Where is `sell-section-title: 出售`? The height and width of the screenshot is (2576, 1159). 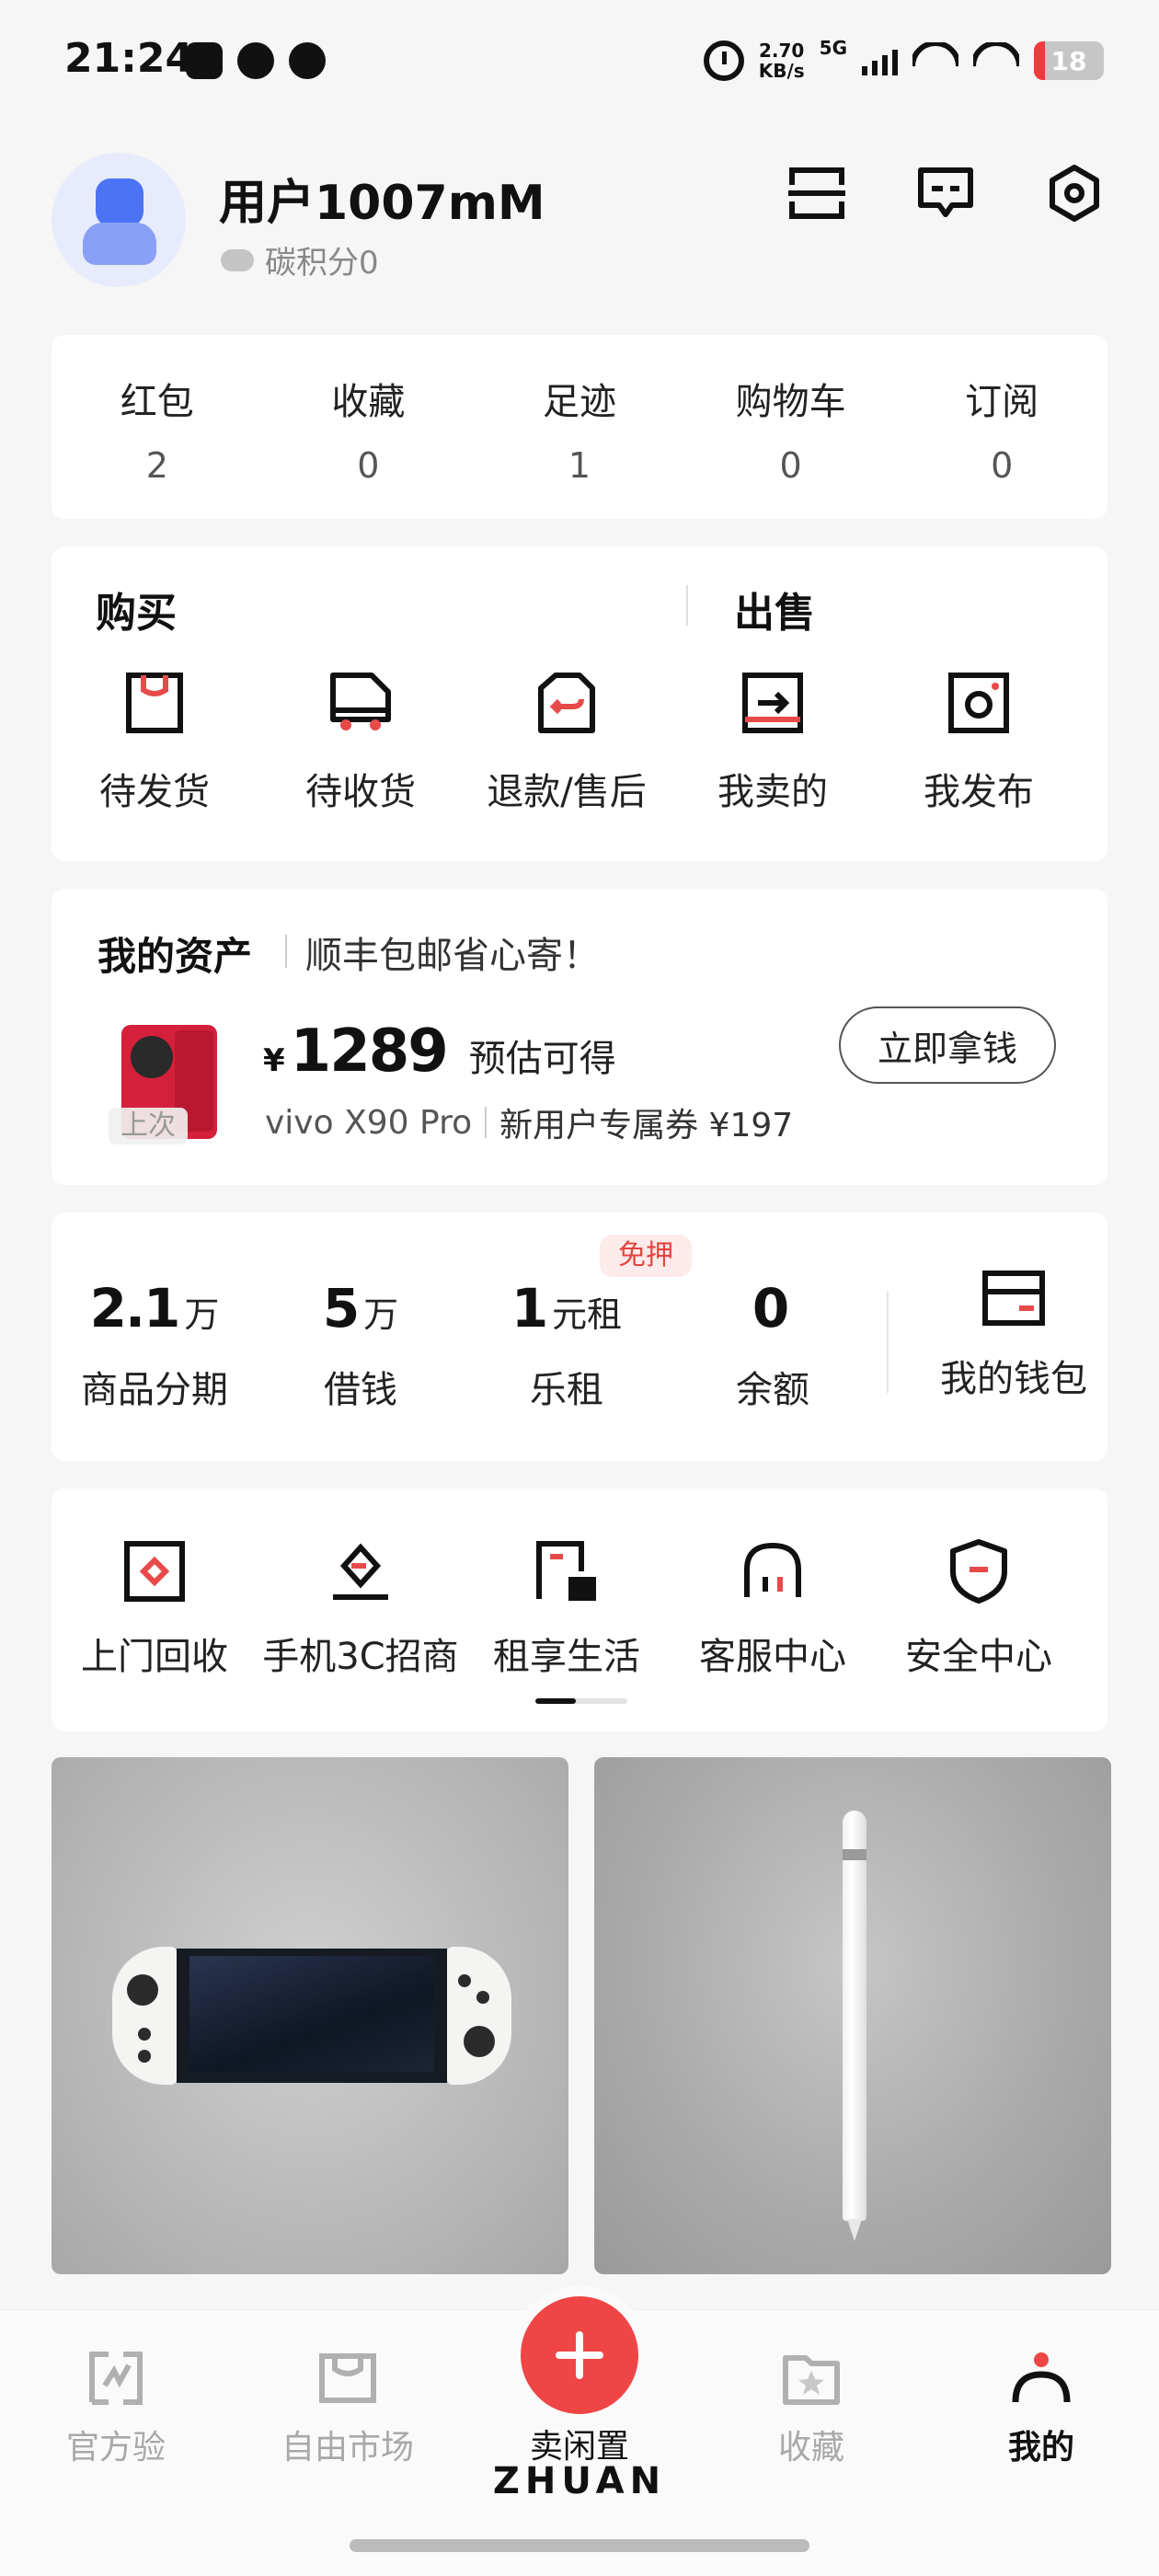
sell-section-title: 出售 is located at coordinates (774, 613).